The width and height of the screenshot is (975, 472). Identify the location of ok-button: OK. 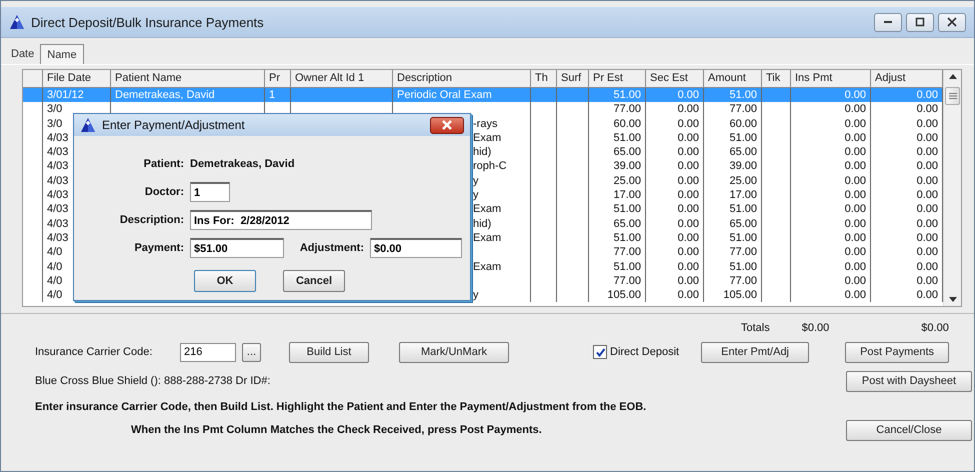
(225, 281).